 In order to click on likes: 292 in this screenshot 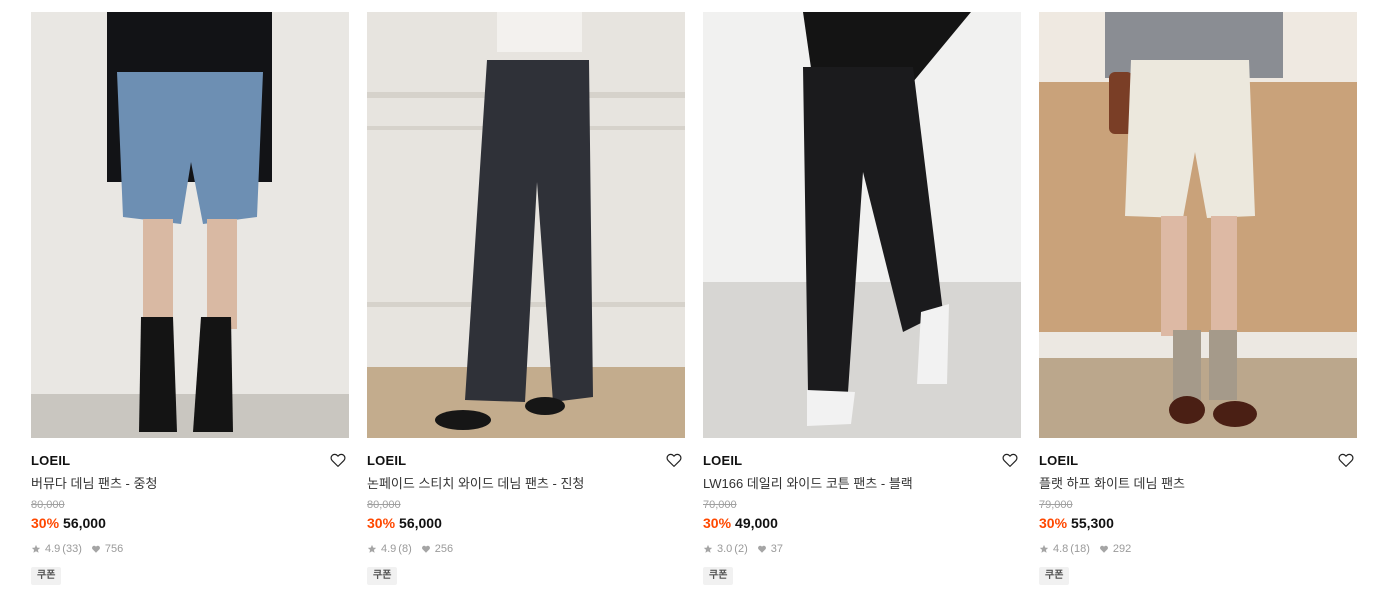, I will do `click(1115, 549)`.